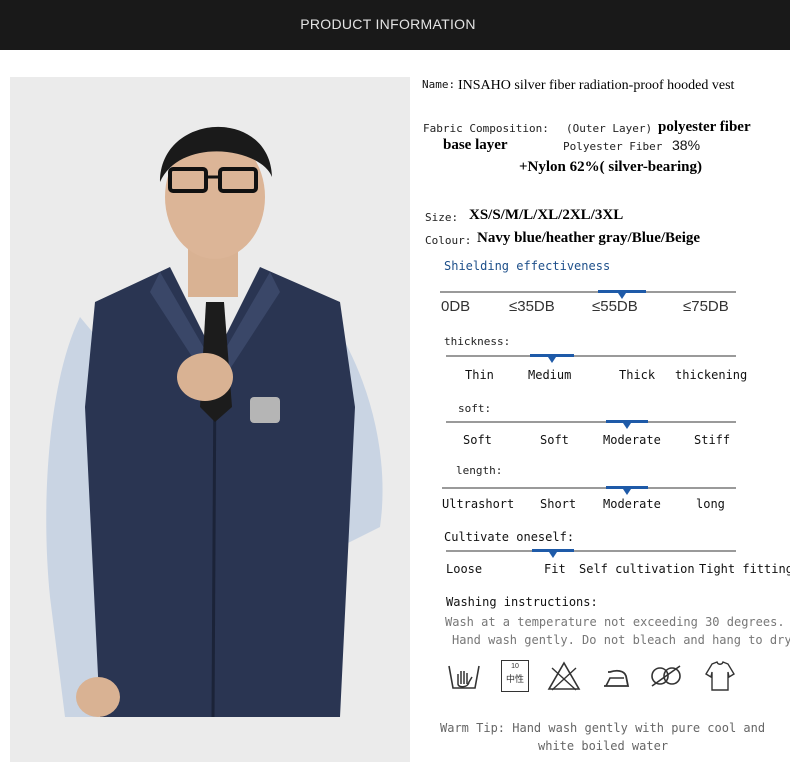 The image size is (790, 762). Describe the element at coordinates (666, 676) in the screenshot. I see `no-tumble-dry-icon` at that location.